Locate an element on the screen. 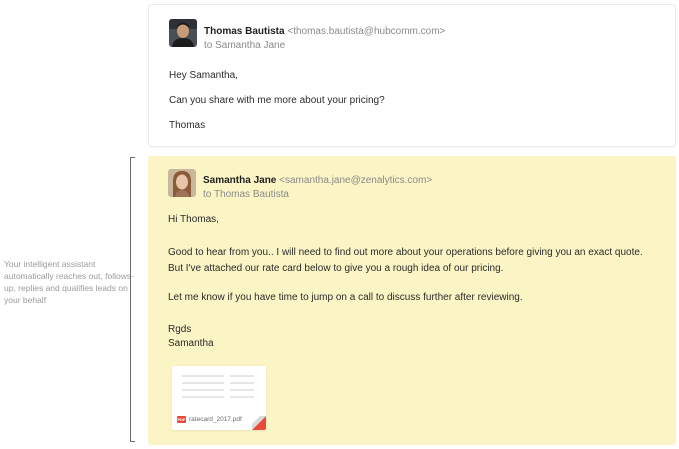 Image resolution: width=679 pixels, height=449 pixels. recipient-line: to Samantha Jane is located at coordinates (245, 45).